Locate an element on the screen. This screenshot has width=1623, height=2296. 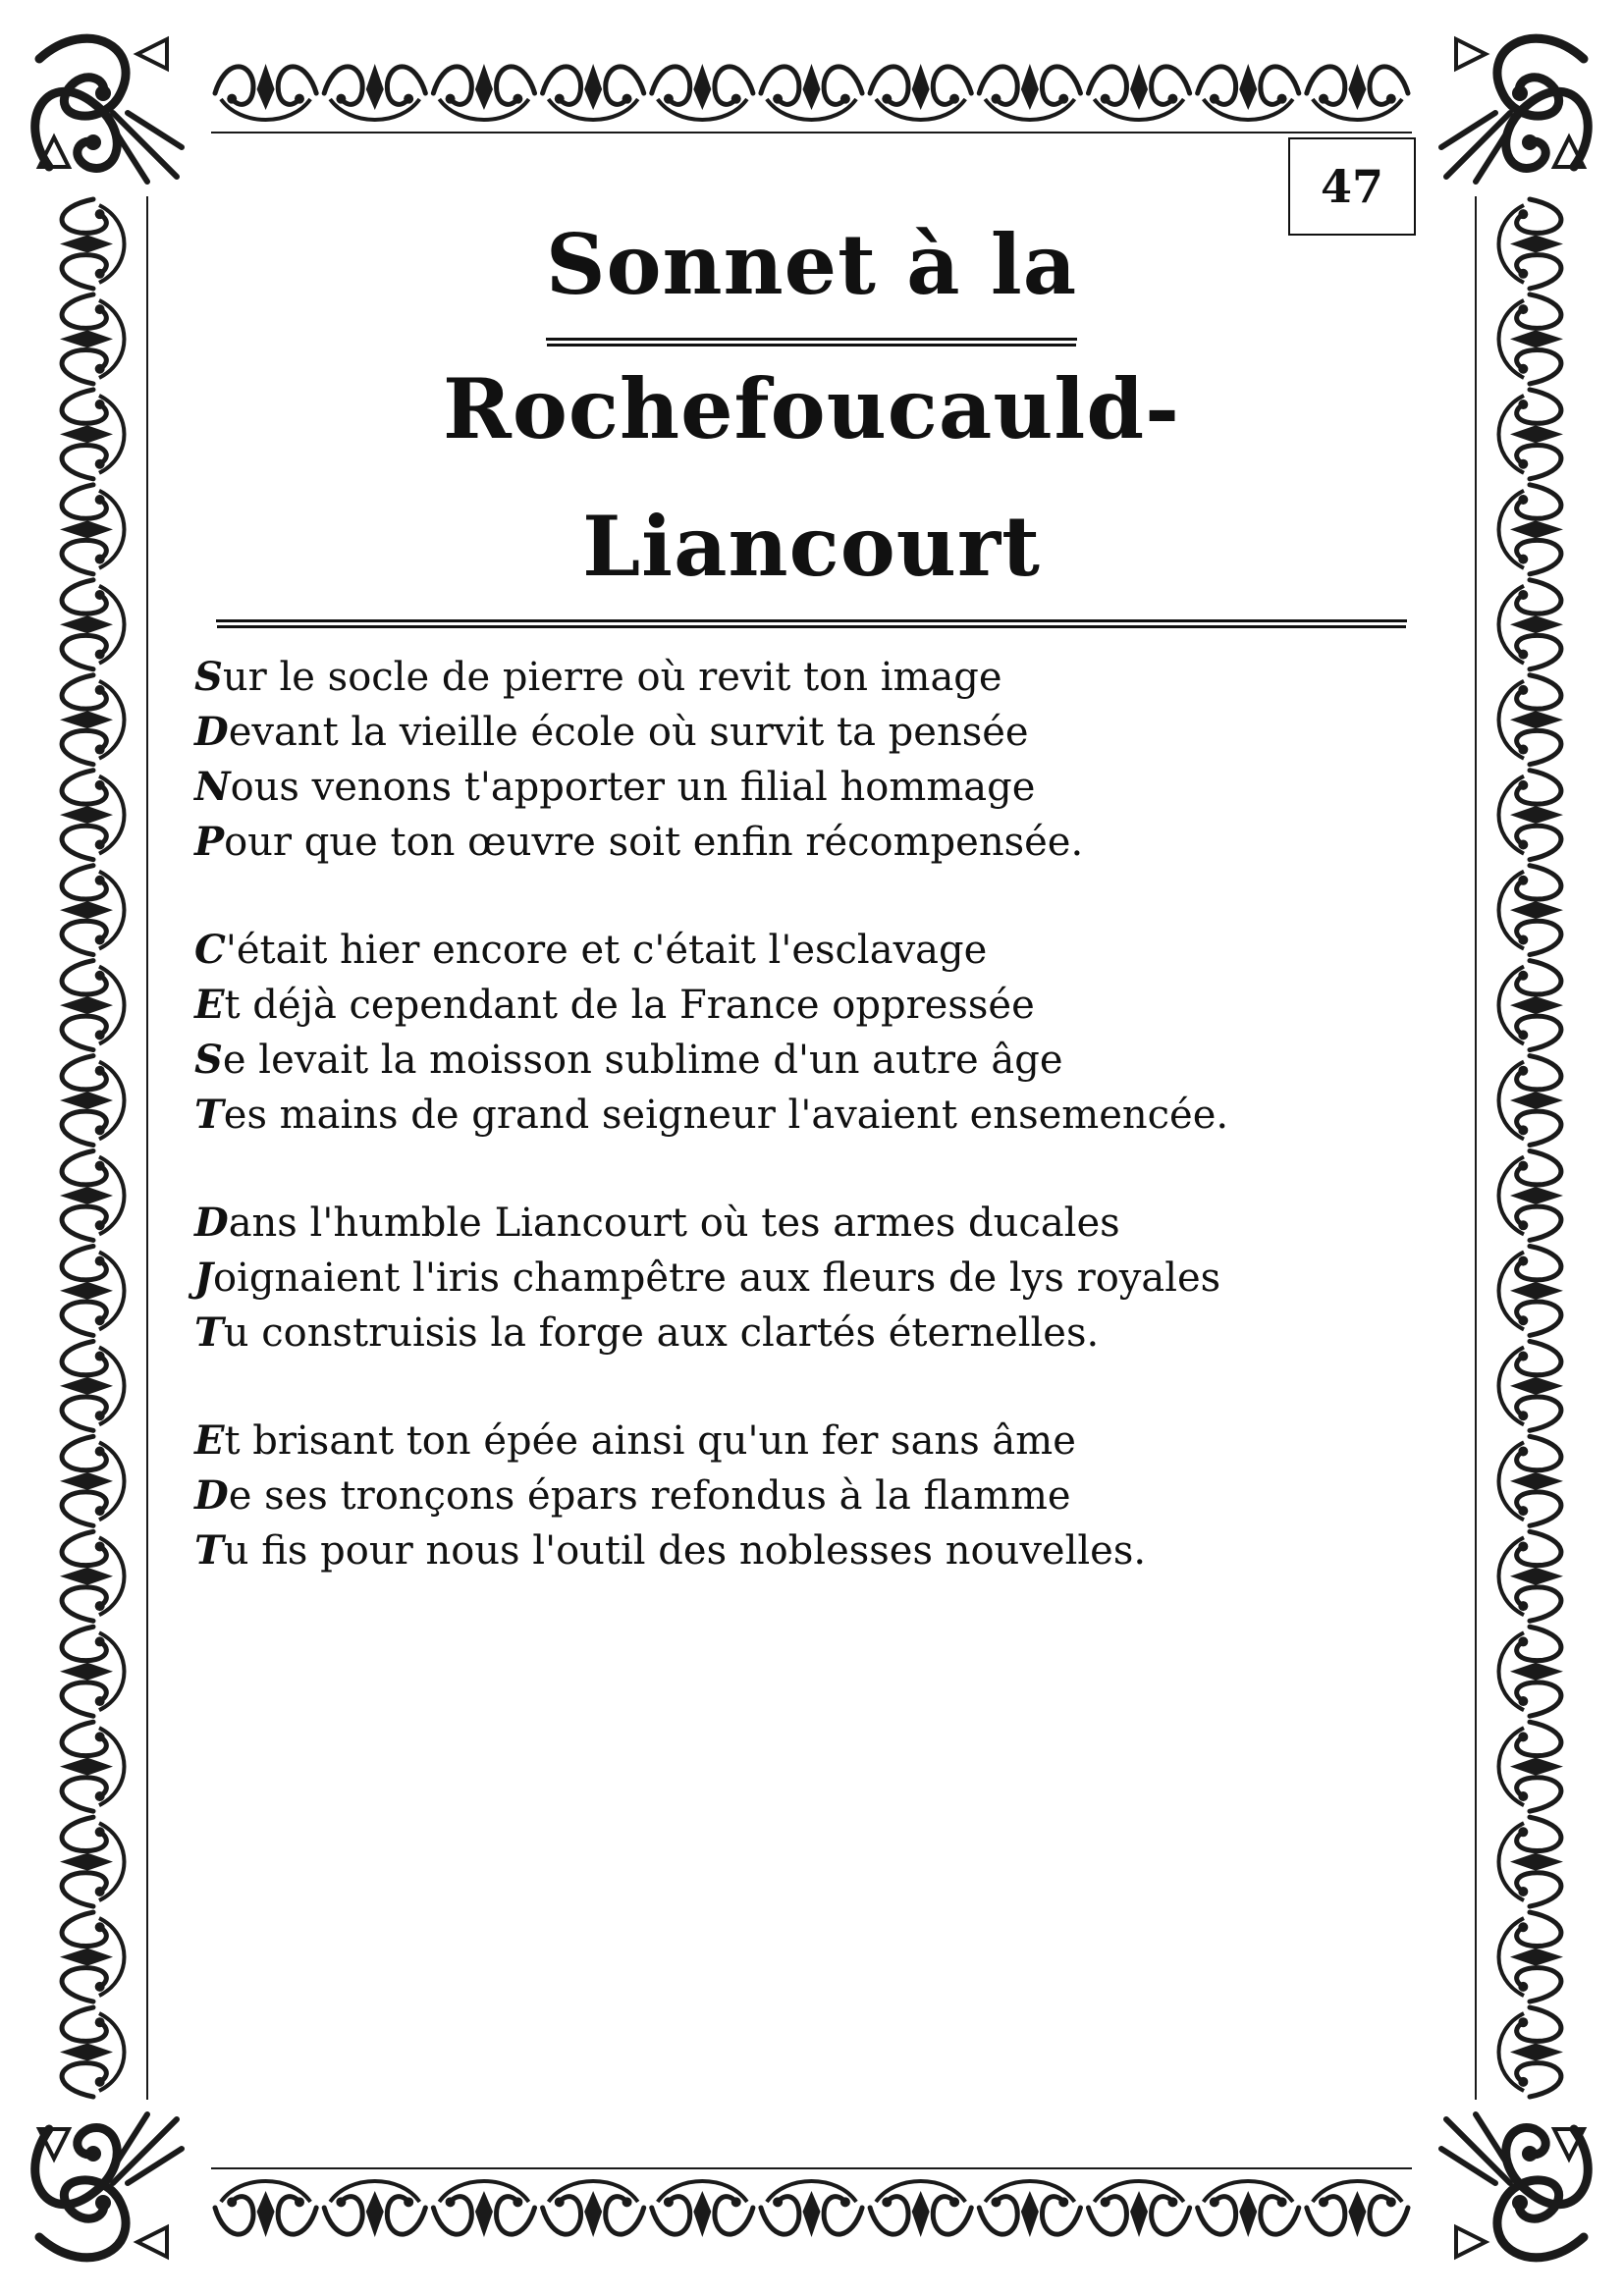
title-line-2: Rochefoucauld-Liancourt is located at coordinates (811, 482).